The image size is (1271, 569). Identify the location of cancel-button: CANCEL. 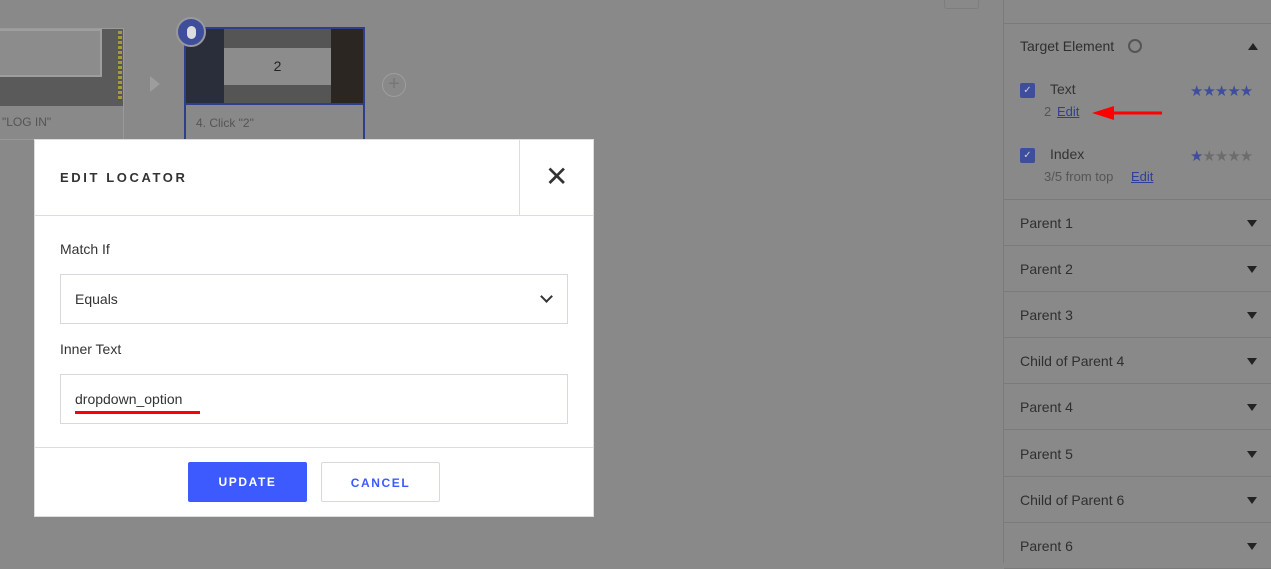
(380, 482).